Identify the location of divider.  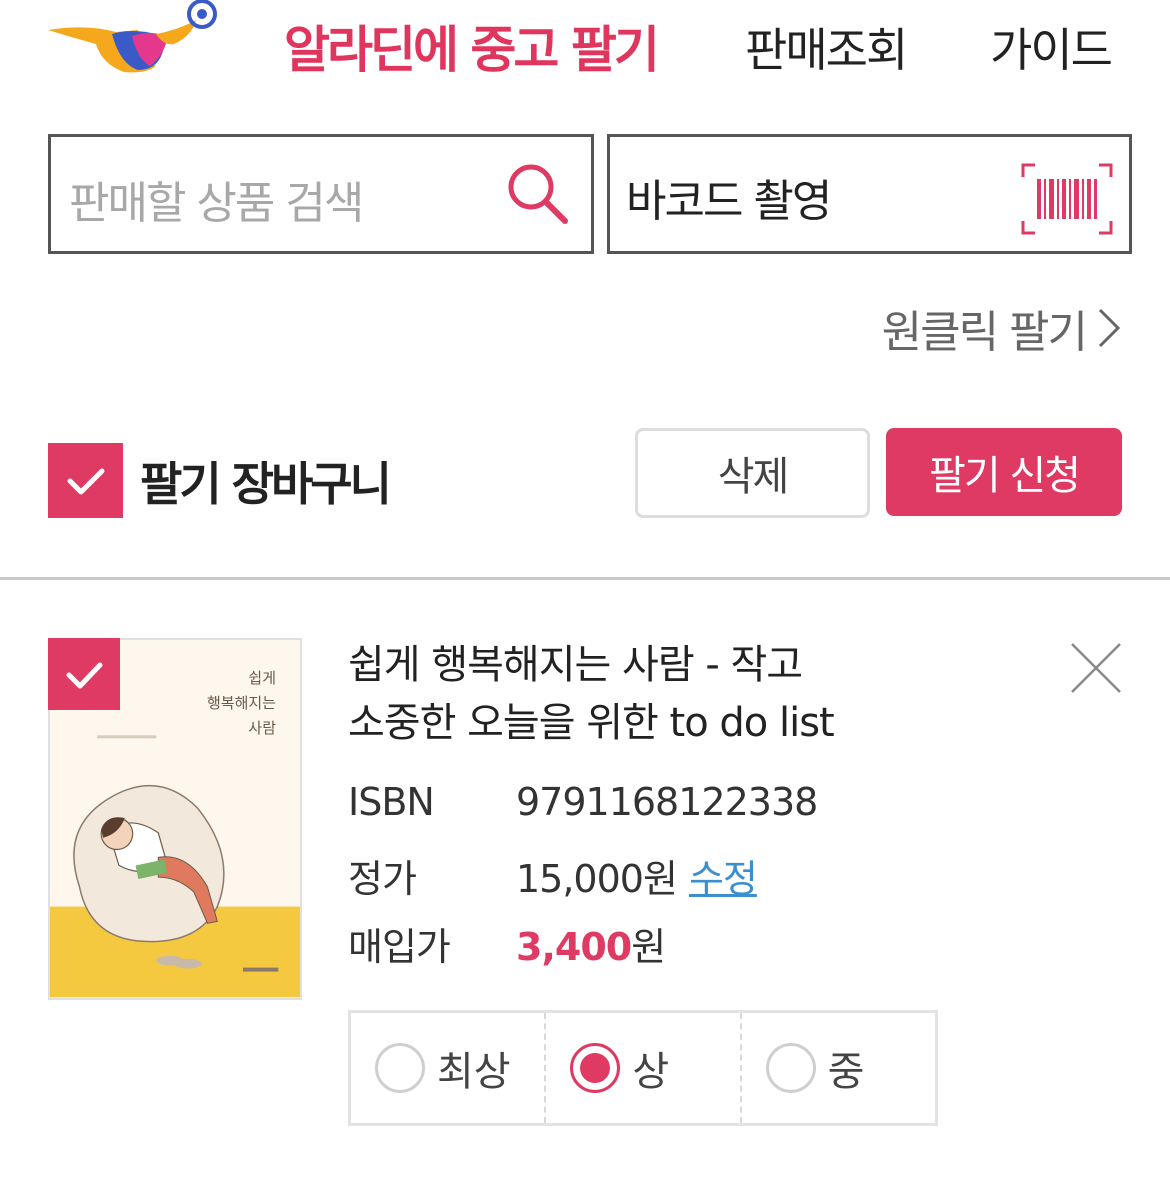
(585, 578).